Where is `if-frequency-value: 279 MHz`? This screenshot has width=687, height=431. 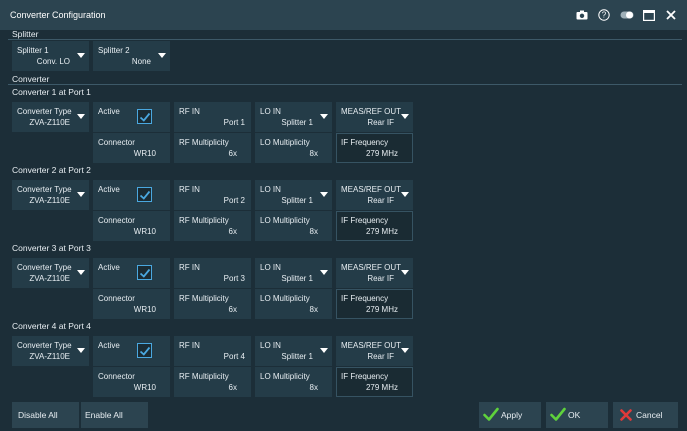 if-frequency-value: 279 MHz is located at coordinates (381, 231).